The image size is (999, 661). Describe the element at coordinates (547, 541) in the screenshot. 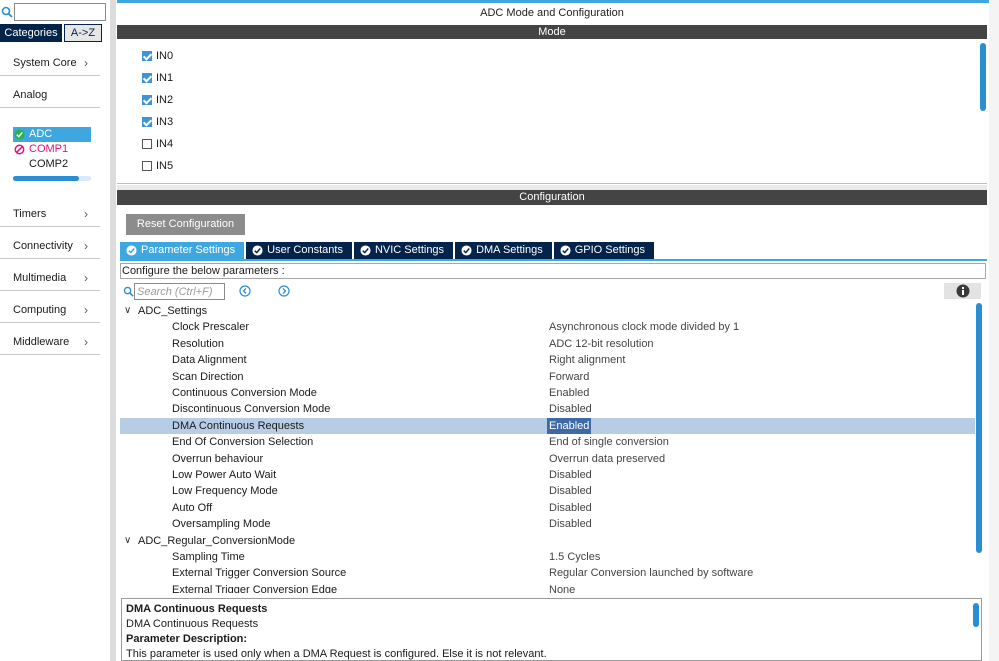

I see `parameter-group: ∨ ADC_Regular_ConversionMode` at that location.